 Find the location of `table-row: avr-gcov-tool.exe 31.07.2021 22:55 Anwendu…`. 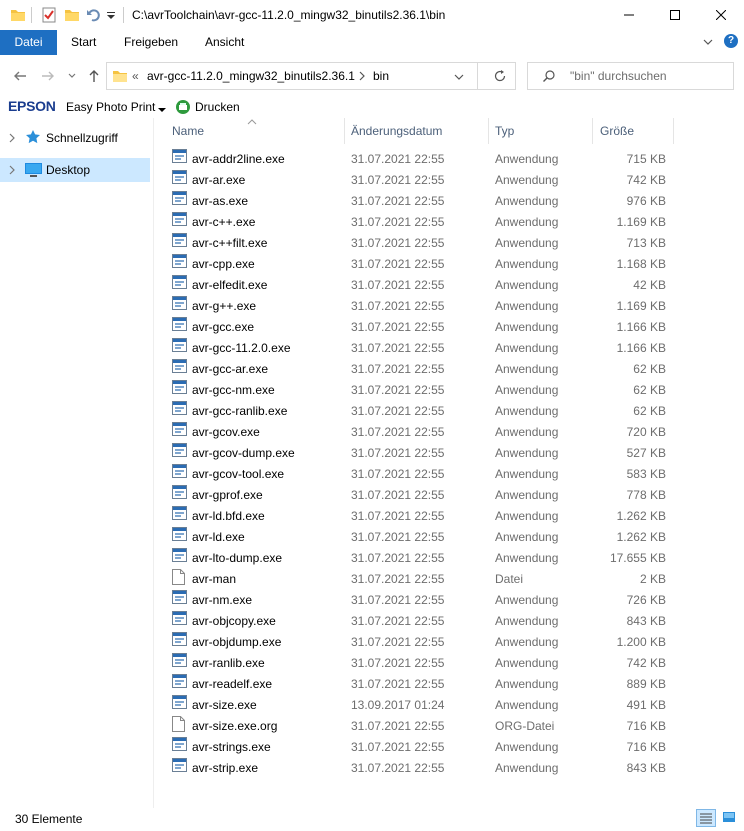

table-row: avr-gcov-tool.exe 31.07.2021 22:55 Anwendu… is located at coordinates (421, 474).